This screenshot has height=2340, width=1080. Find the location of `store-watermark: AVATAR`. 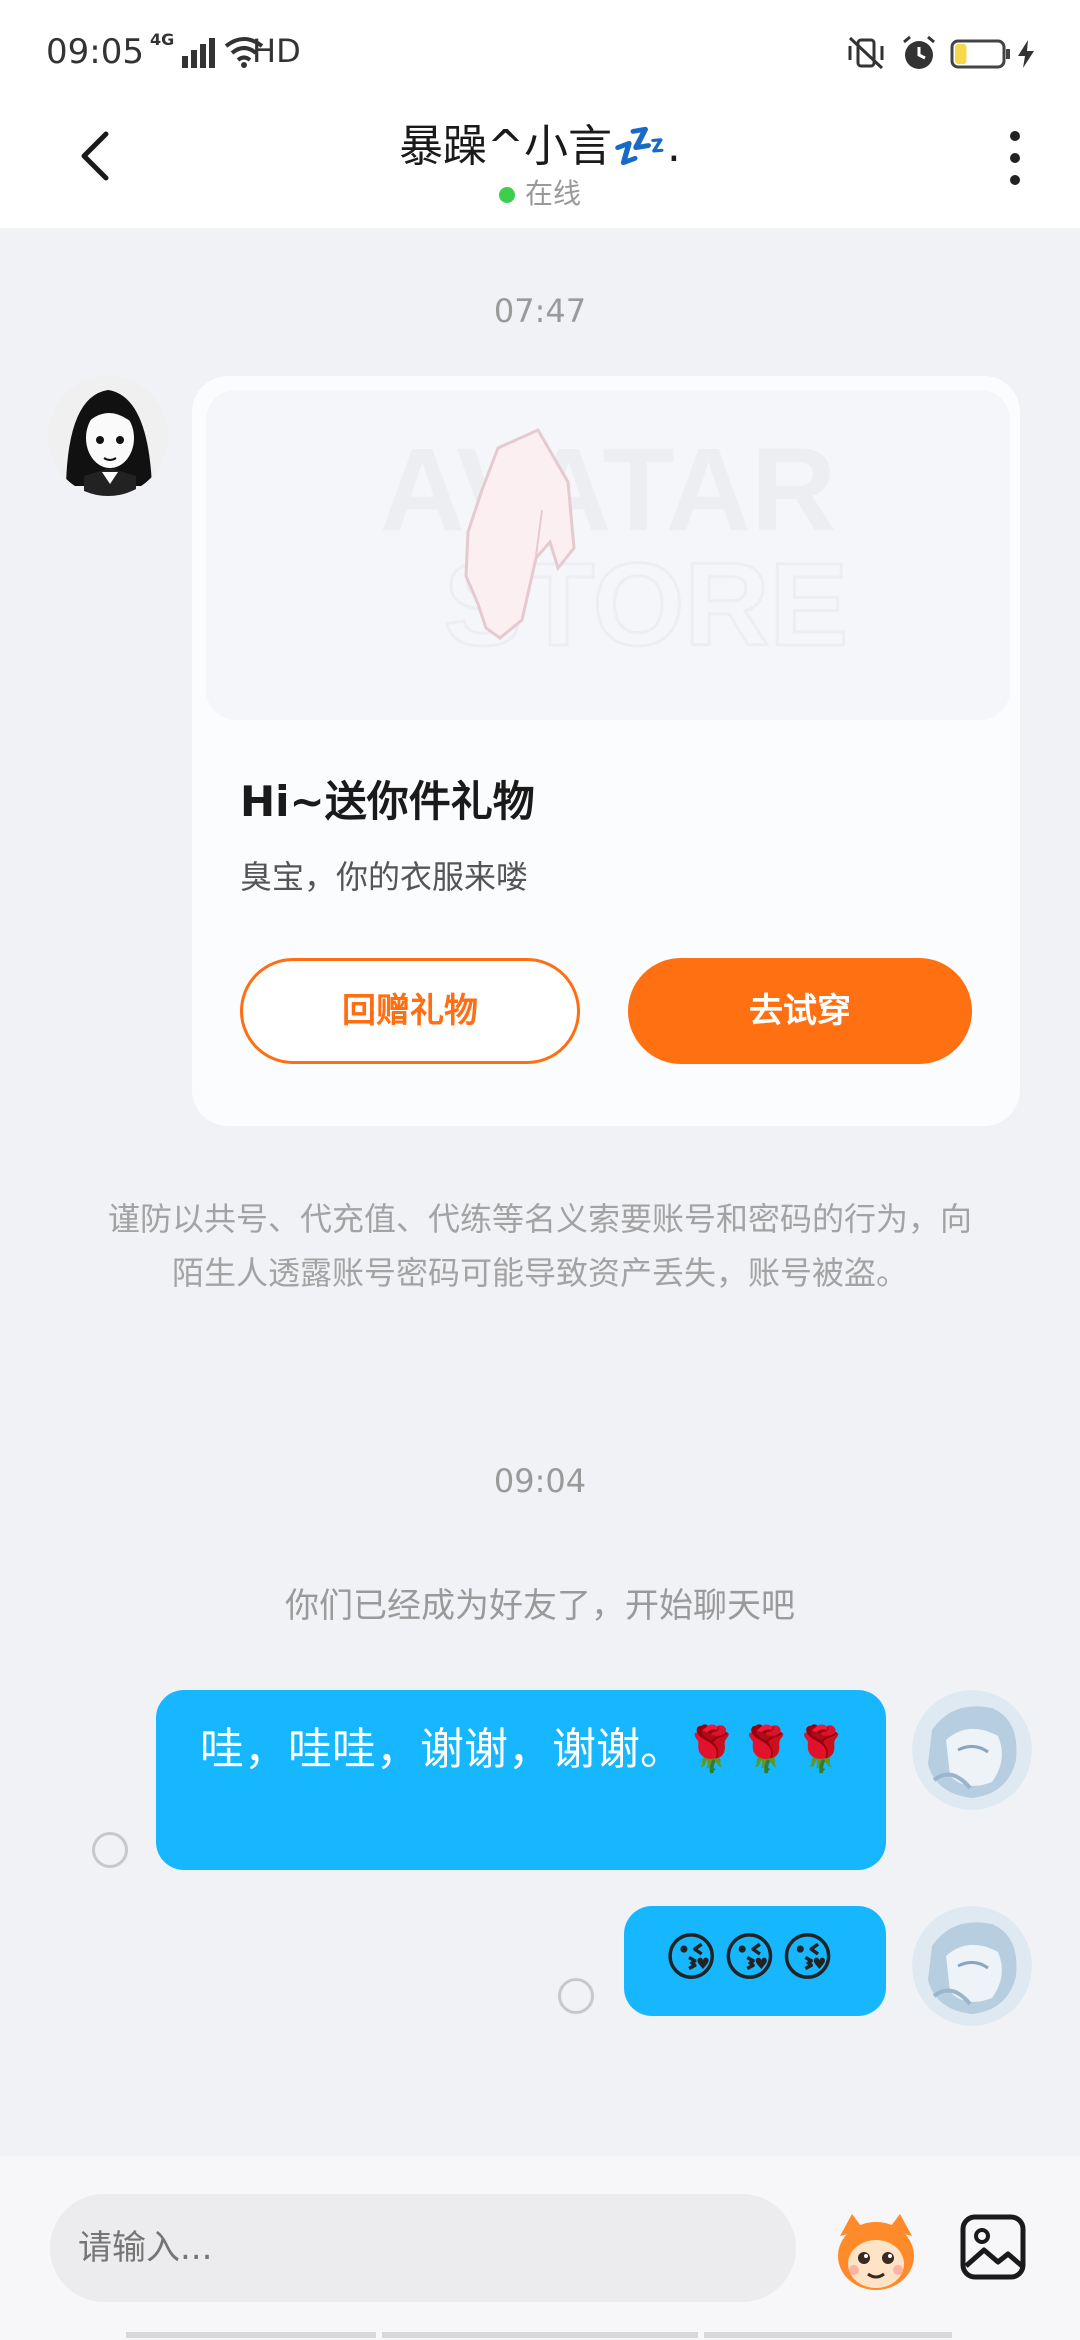

store-watermark: AVATAR is located at coordinates (608, 490).